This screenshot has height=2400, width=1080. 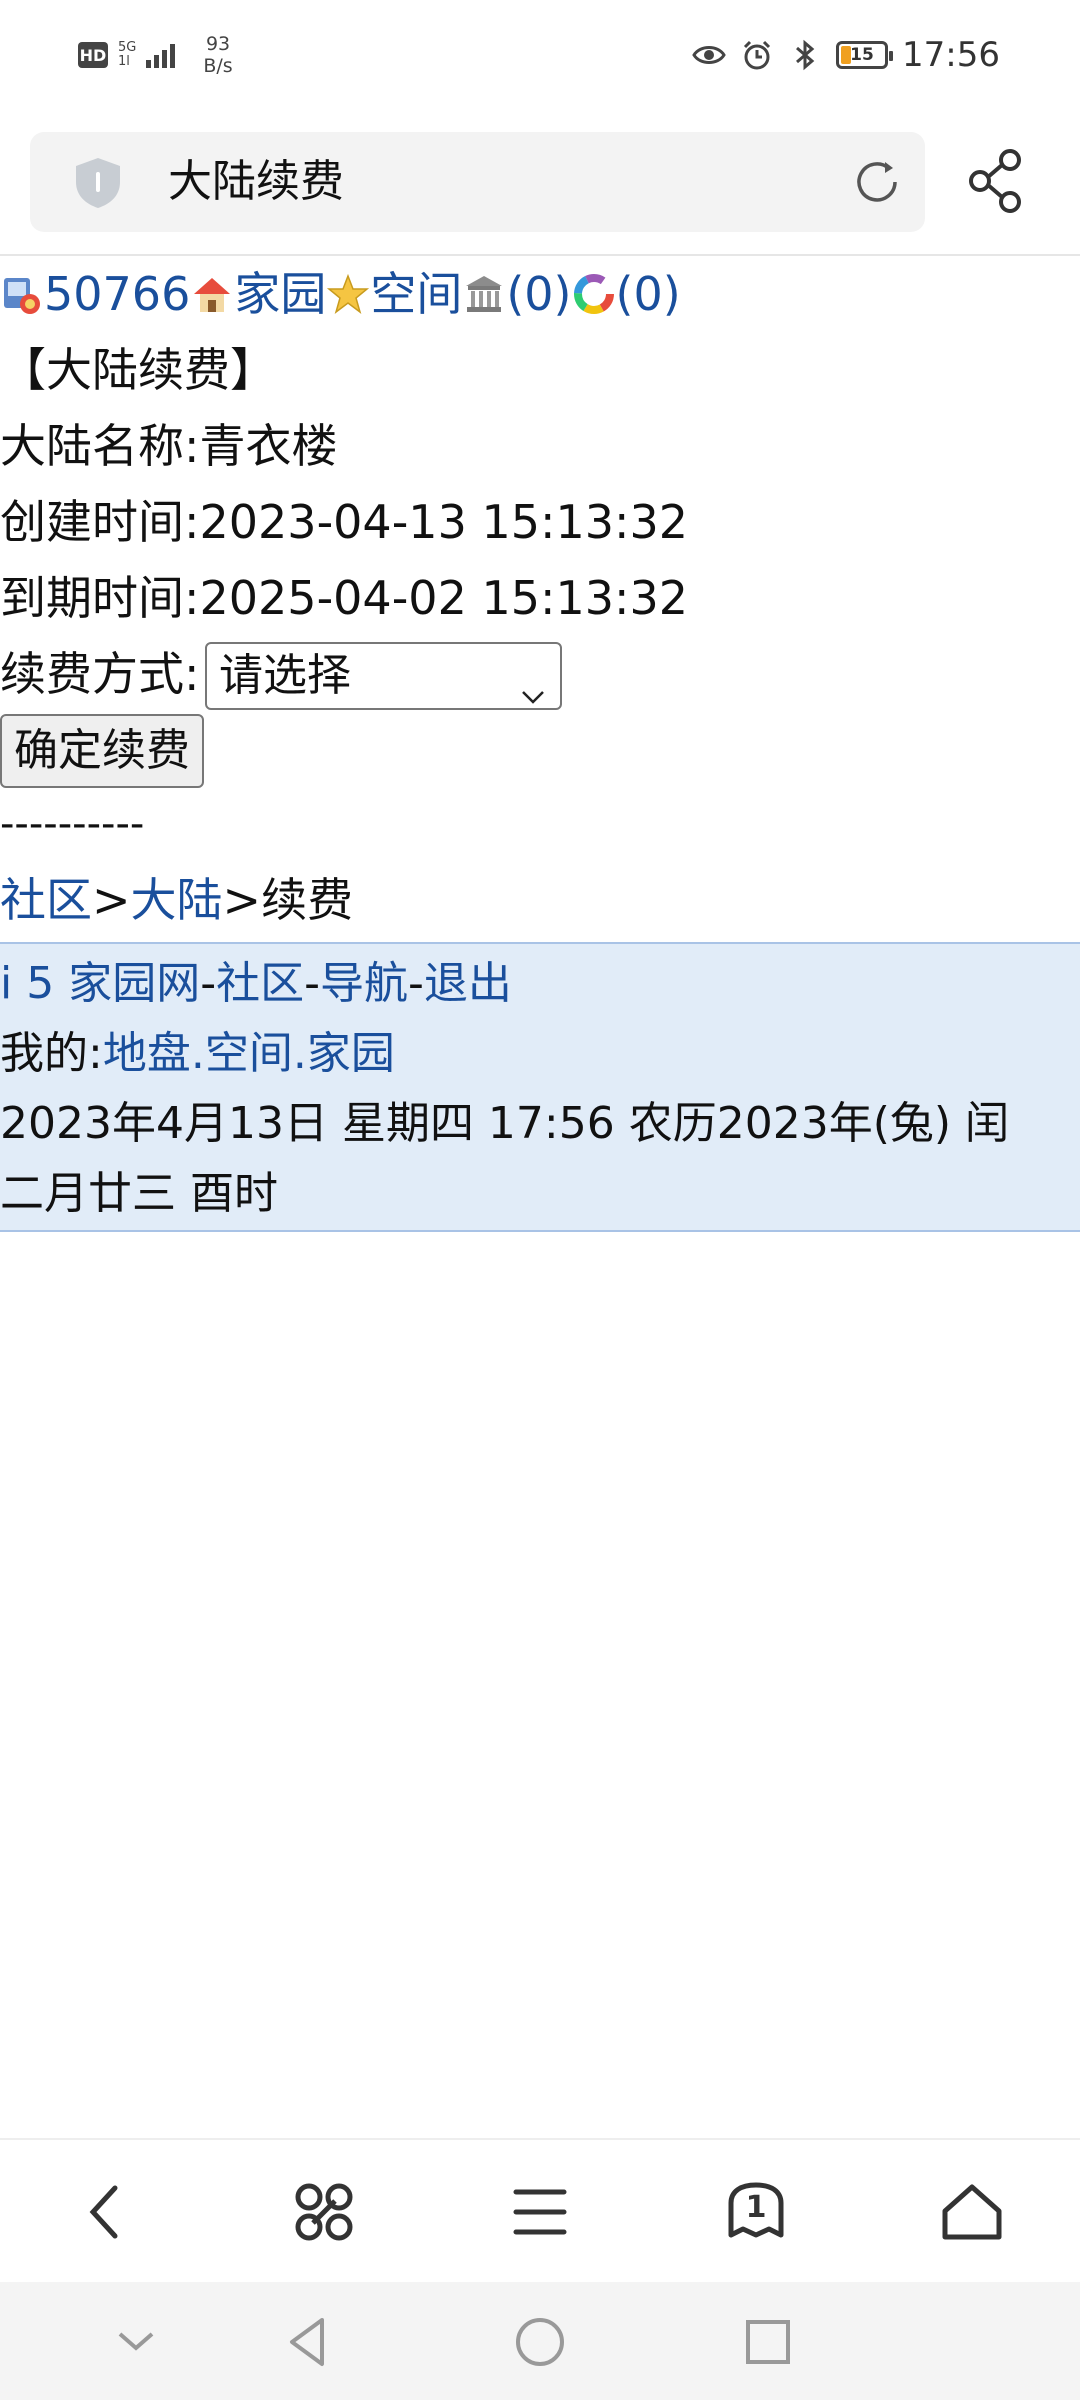 I want to click on battery-level: 15, so click(x=862, y=55).